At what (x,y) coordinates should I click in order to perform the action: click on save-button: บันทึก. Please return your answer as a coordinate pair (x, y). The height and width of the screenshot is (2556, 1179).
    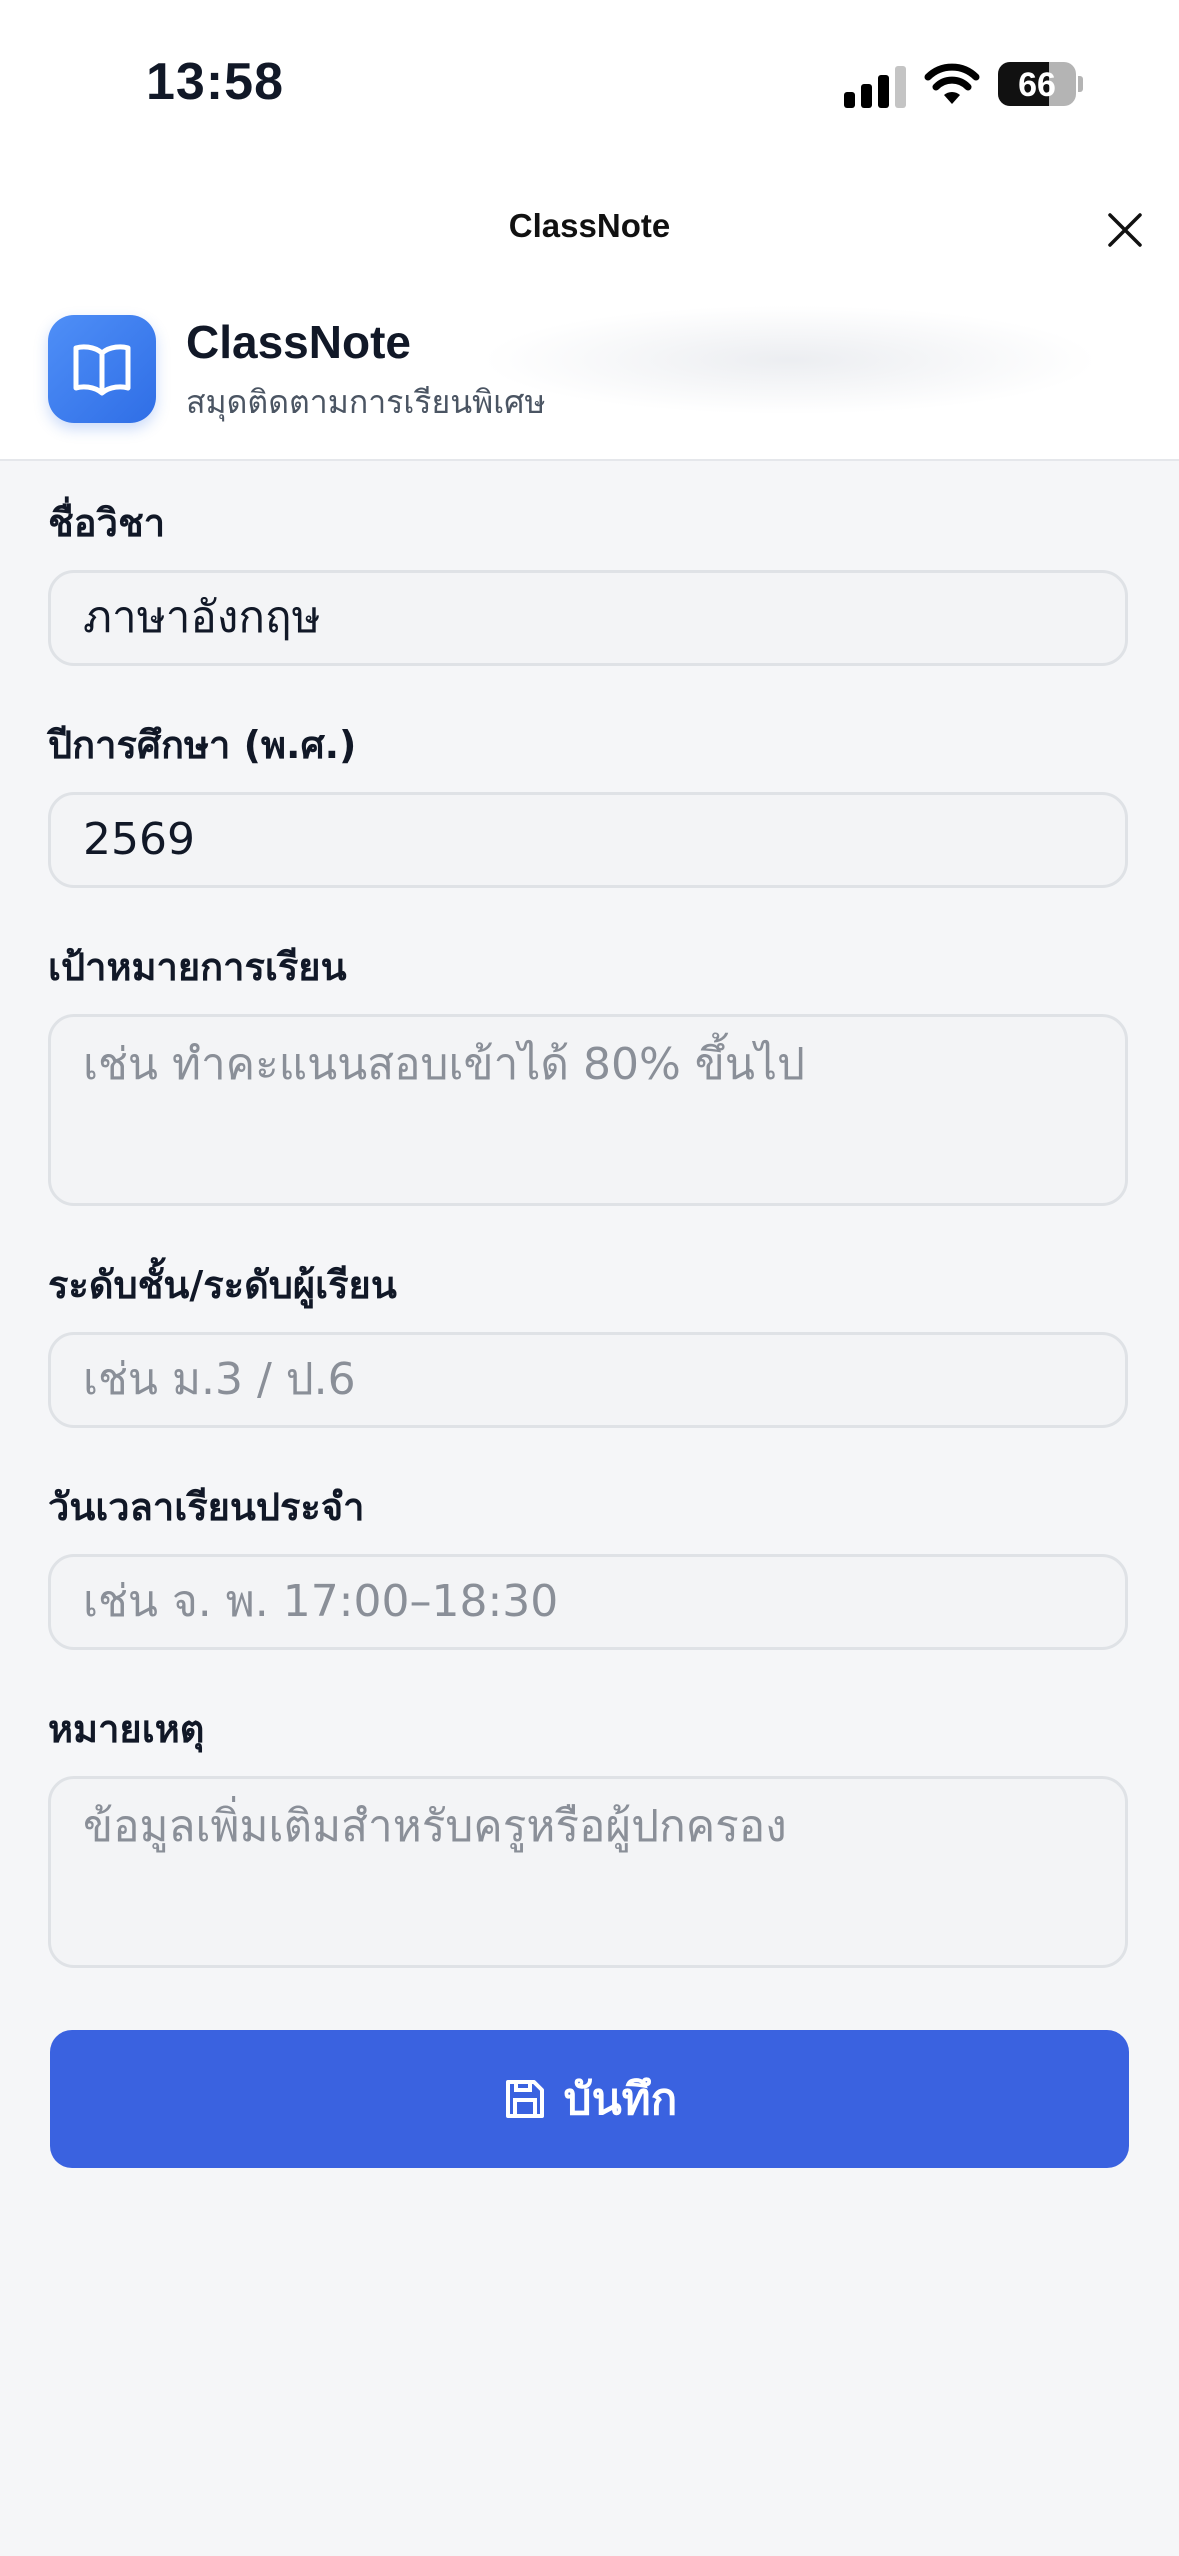
    Looking at the image, I should click on (589, 2099).